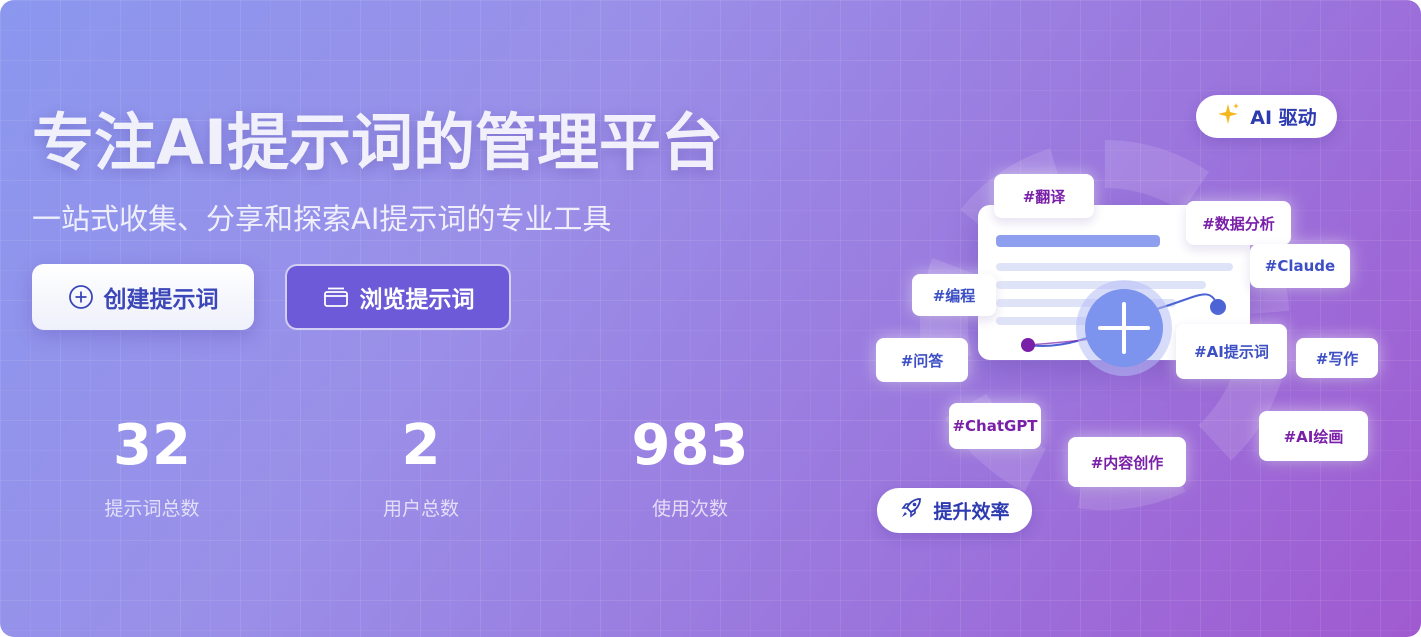 This screenshot has height=637, width=1421. I want to click on stat-label: 使用次数, so click(689, 509).